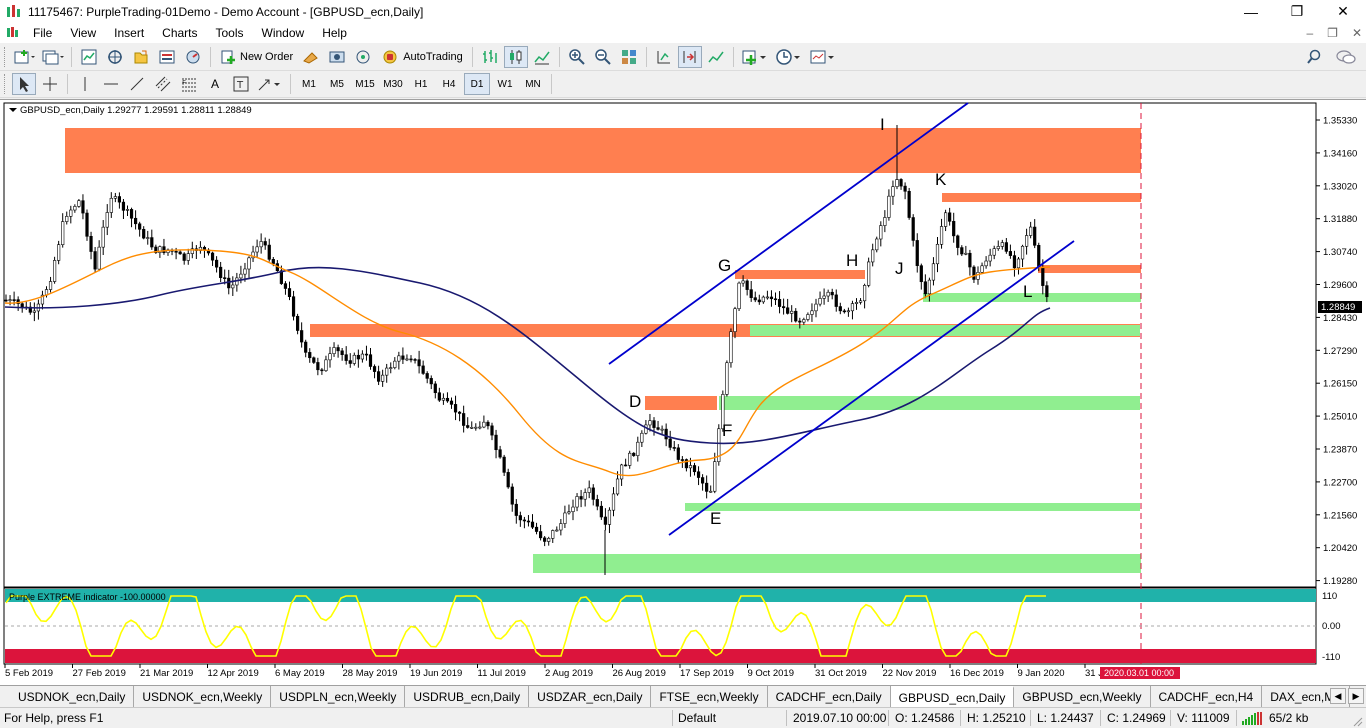  I want to click on timeframe-d1: D1, so click(477, 84).